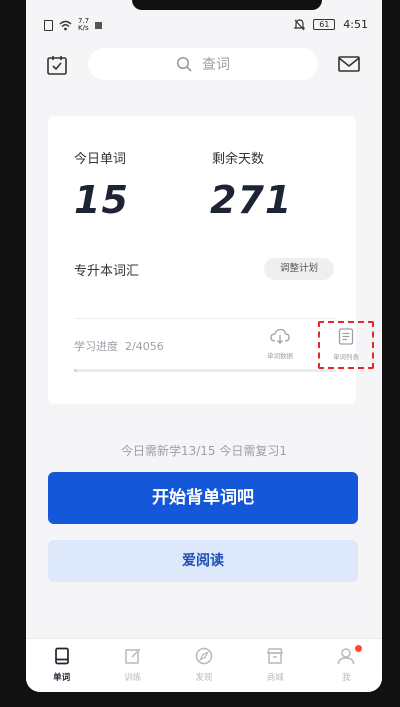  What do you see at coordinates (227, 5) in the screenshot?
I see `camera-notch` at bounding box center [227, 5].